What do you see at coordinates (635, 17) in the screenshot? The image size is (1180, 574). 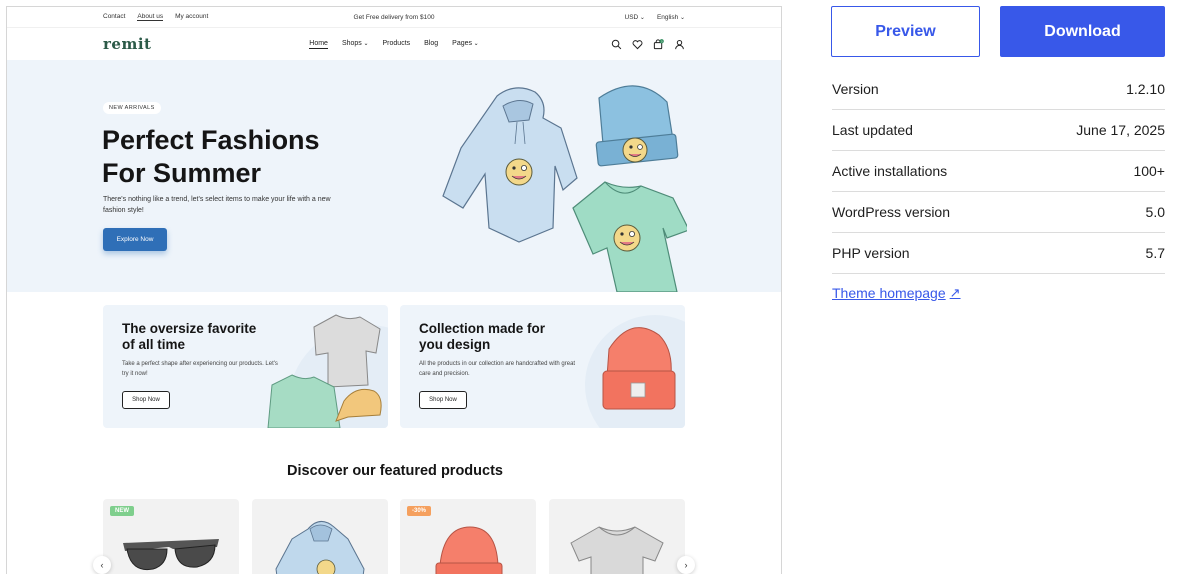 I see `currency-select: USD` at bounding box center [635, 17].